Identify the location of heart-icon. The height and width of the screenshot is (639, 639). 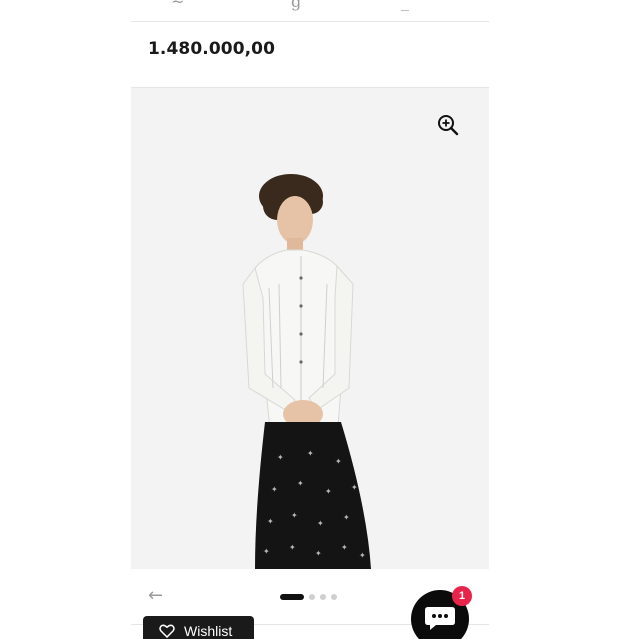
(167, 631).